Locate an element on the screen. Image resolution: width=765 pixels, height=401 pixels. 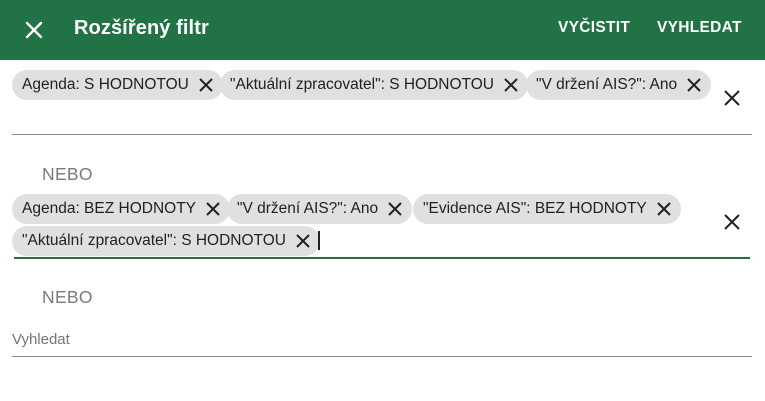
app-bar: Rozšířený filtr VYČISTIT VYHLEDAT is located at coordinates (382, 30).